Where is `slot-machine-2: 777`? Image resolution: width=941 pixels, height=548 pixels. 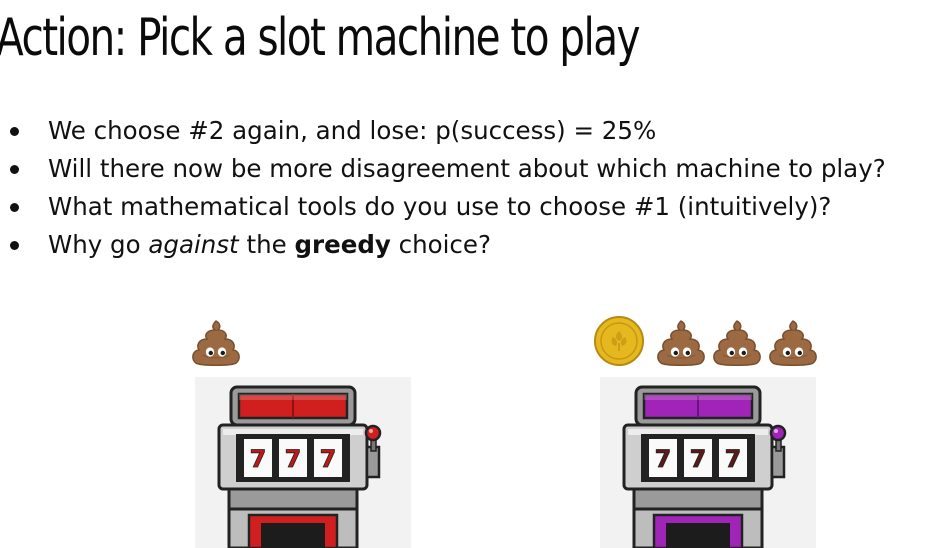
slot-machine-2: 777 is located at coordinates (708, 462).